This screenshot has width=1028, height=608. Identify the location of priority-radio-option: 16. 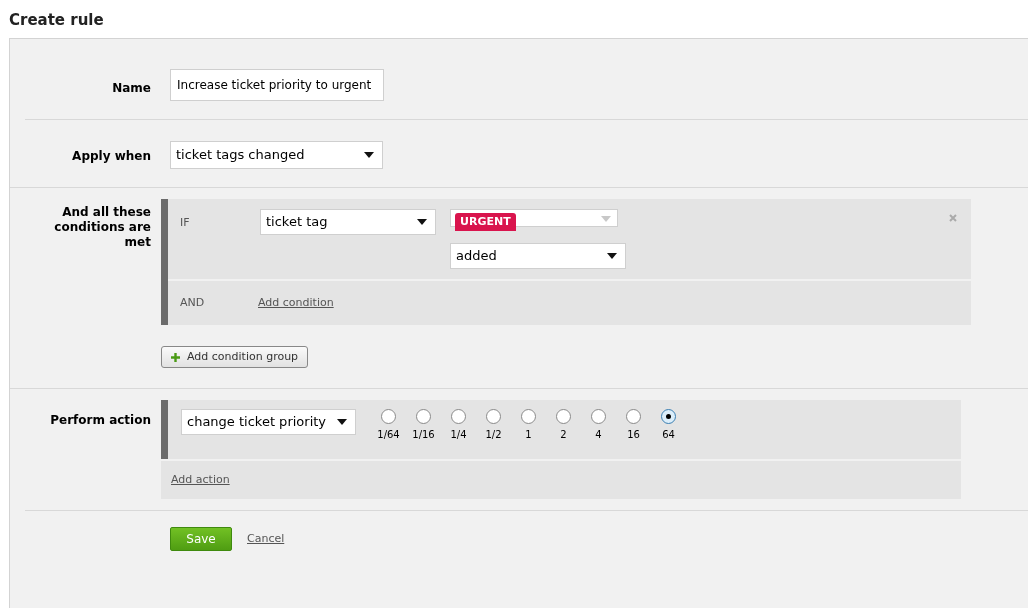
(633, 434).